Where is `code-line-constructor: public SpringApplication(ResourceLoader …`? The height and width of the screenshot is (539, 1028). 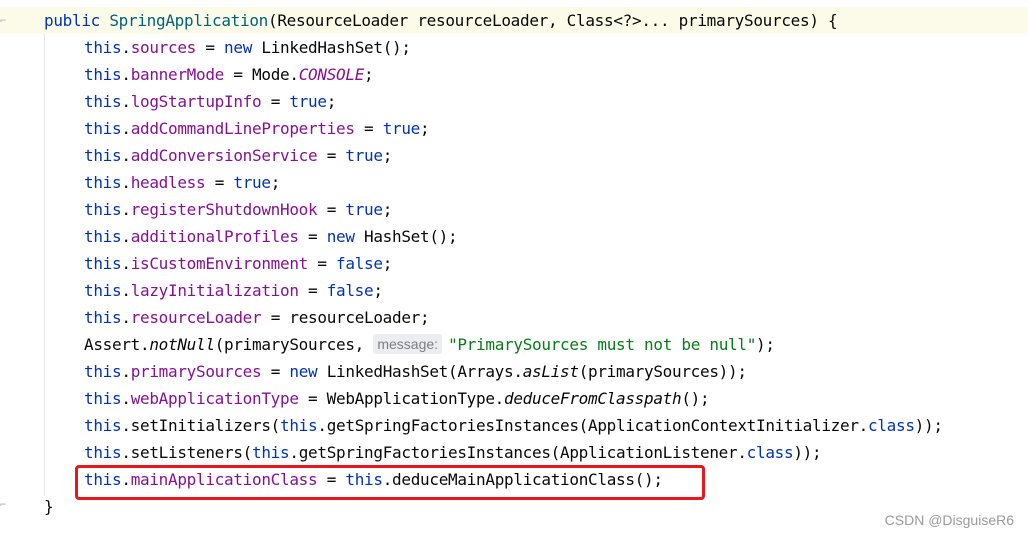 code-line-constructor: public SpringApplication(ResourceLoader … is located at coordinates (441, 20).